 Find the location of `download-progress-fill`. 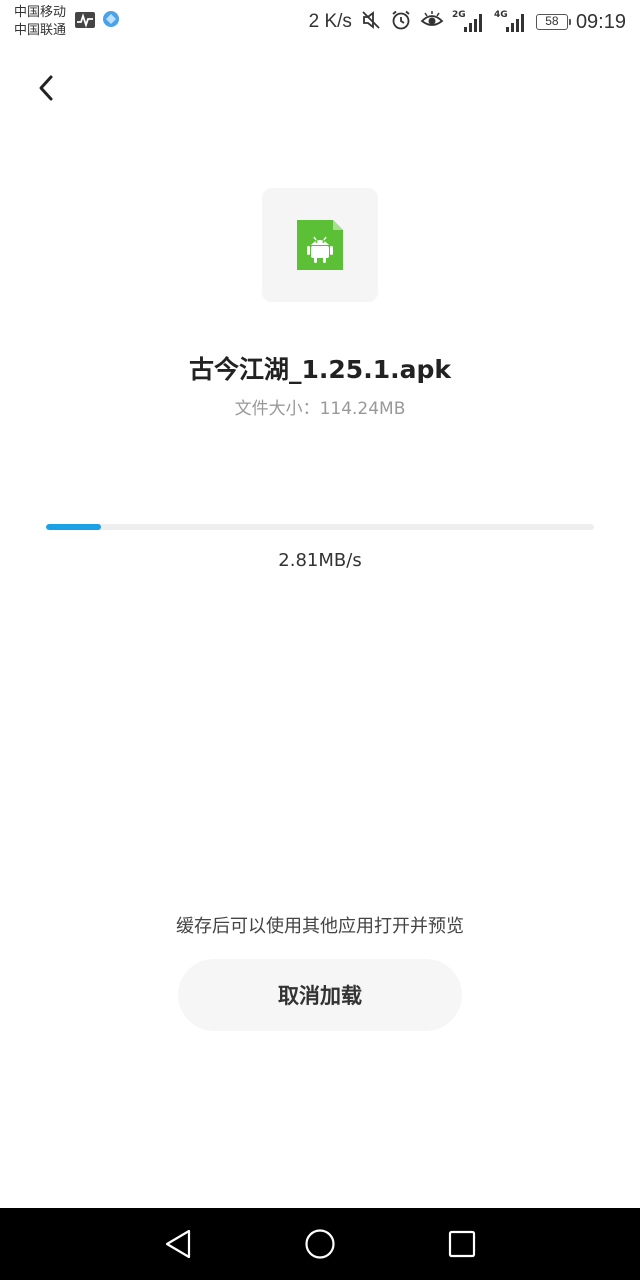

download-progress-fill is located at coordinates (73, 527).